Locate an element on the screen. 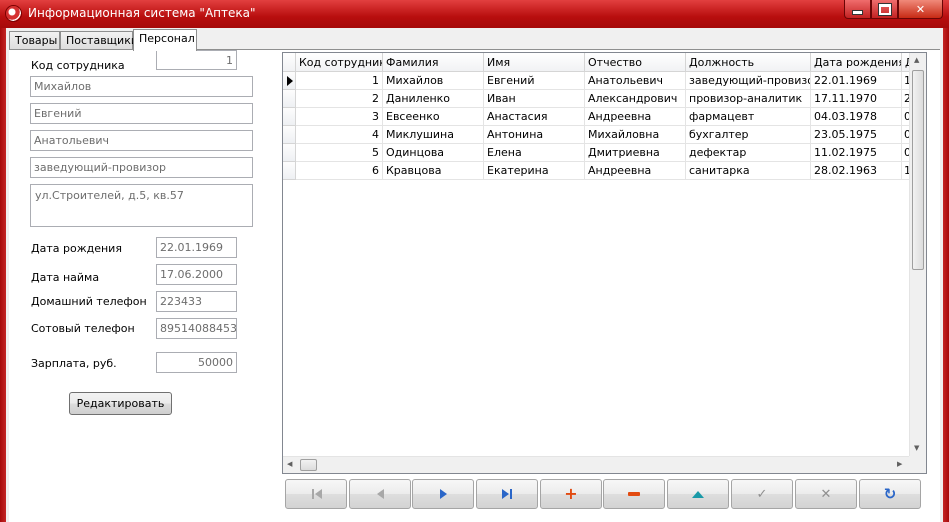 Image resolution: width=949 pixels, height=522 pixels. cell-patronymic: Анатольевич is located at coordinates (635, 81).